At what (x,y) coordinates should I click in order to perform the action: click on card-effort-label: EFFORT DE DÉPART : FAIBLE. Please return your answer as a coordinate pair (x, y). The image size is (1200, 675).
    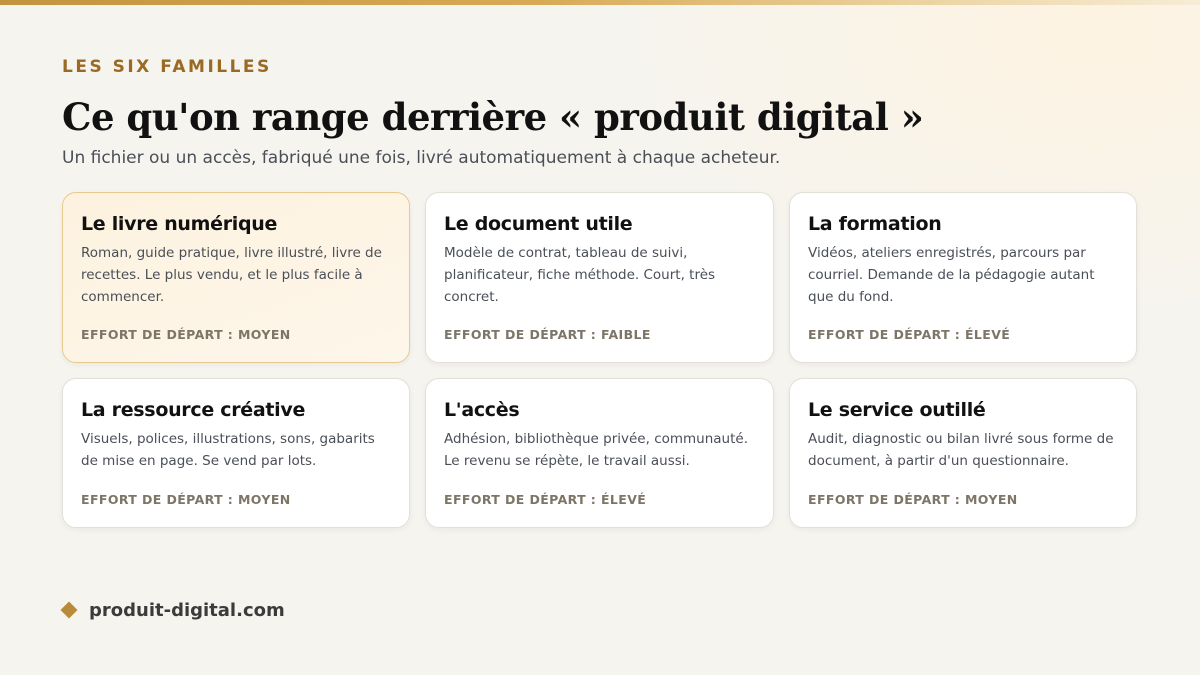
    Looking at the image, I should click on (547, 334).